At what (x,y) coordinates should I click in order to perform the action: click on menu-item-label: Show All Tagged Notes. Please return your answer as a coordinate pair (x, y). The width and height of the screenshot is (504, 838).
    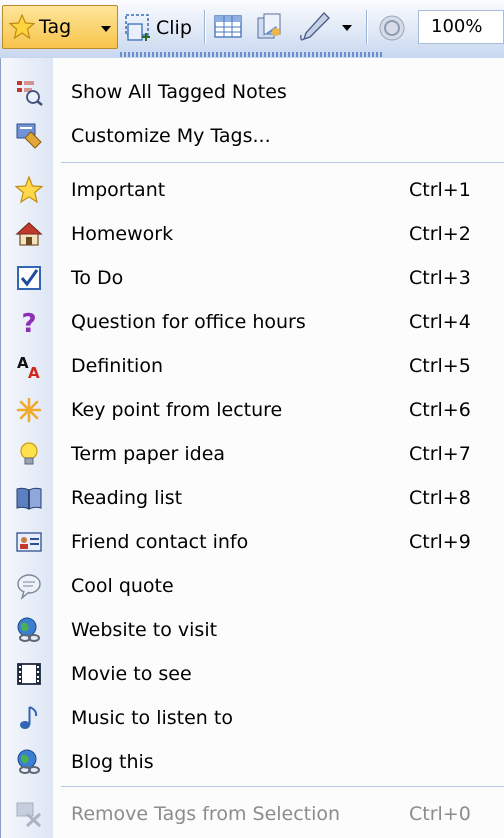
    Looking at the image, I should click on (179, 92).